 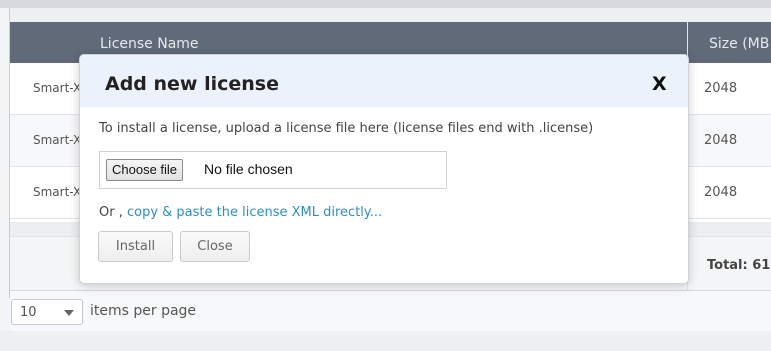 What do you see at coordinates (69, 313) in the screenshot?
I see `chevron-down-icon` at bounding box center [69, 313].